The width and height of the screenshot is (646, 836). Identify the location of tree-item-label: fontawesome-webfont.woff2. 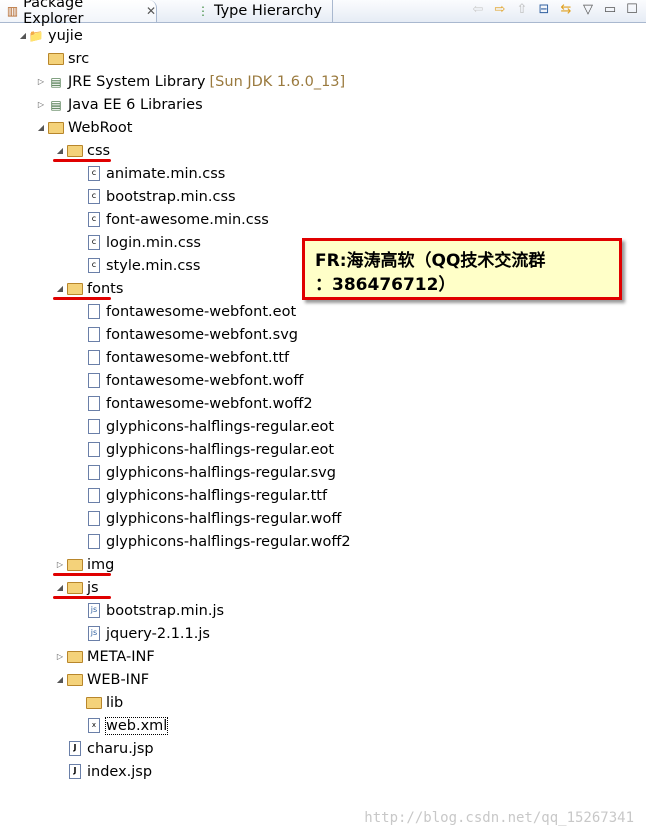
(209, 403).